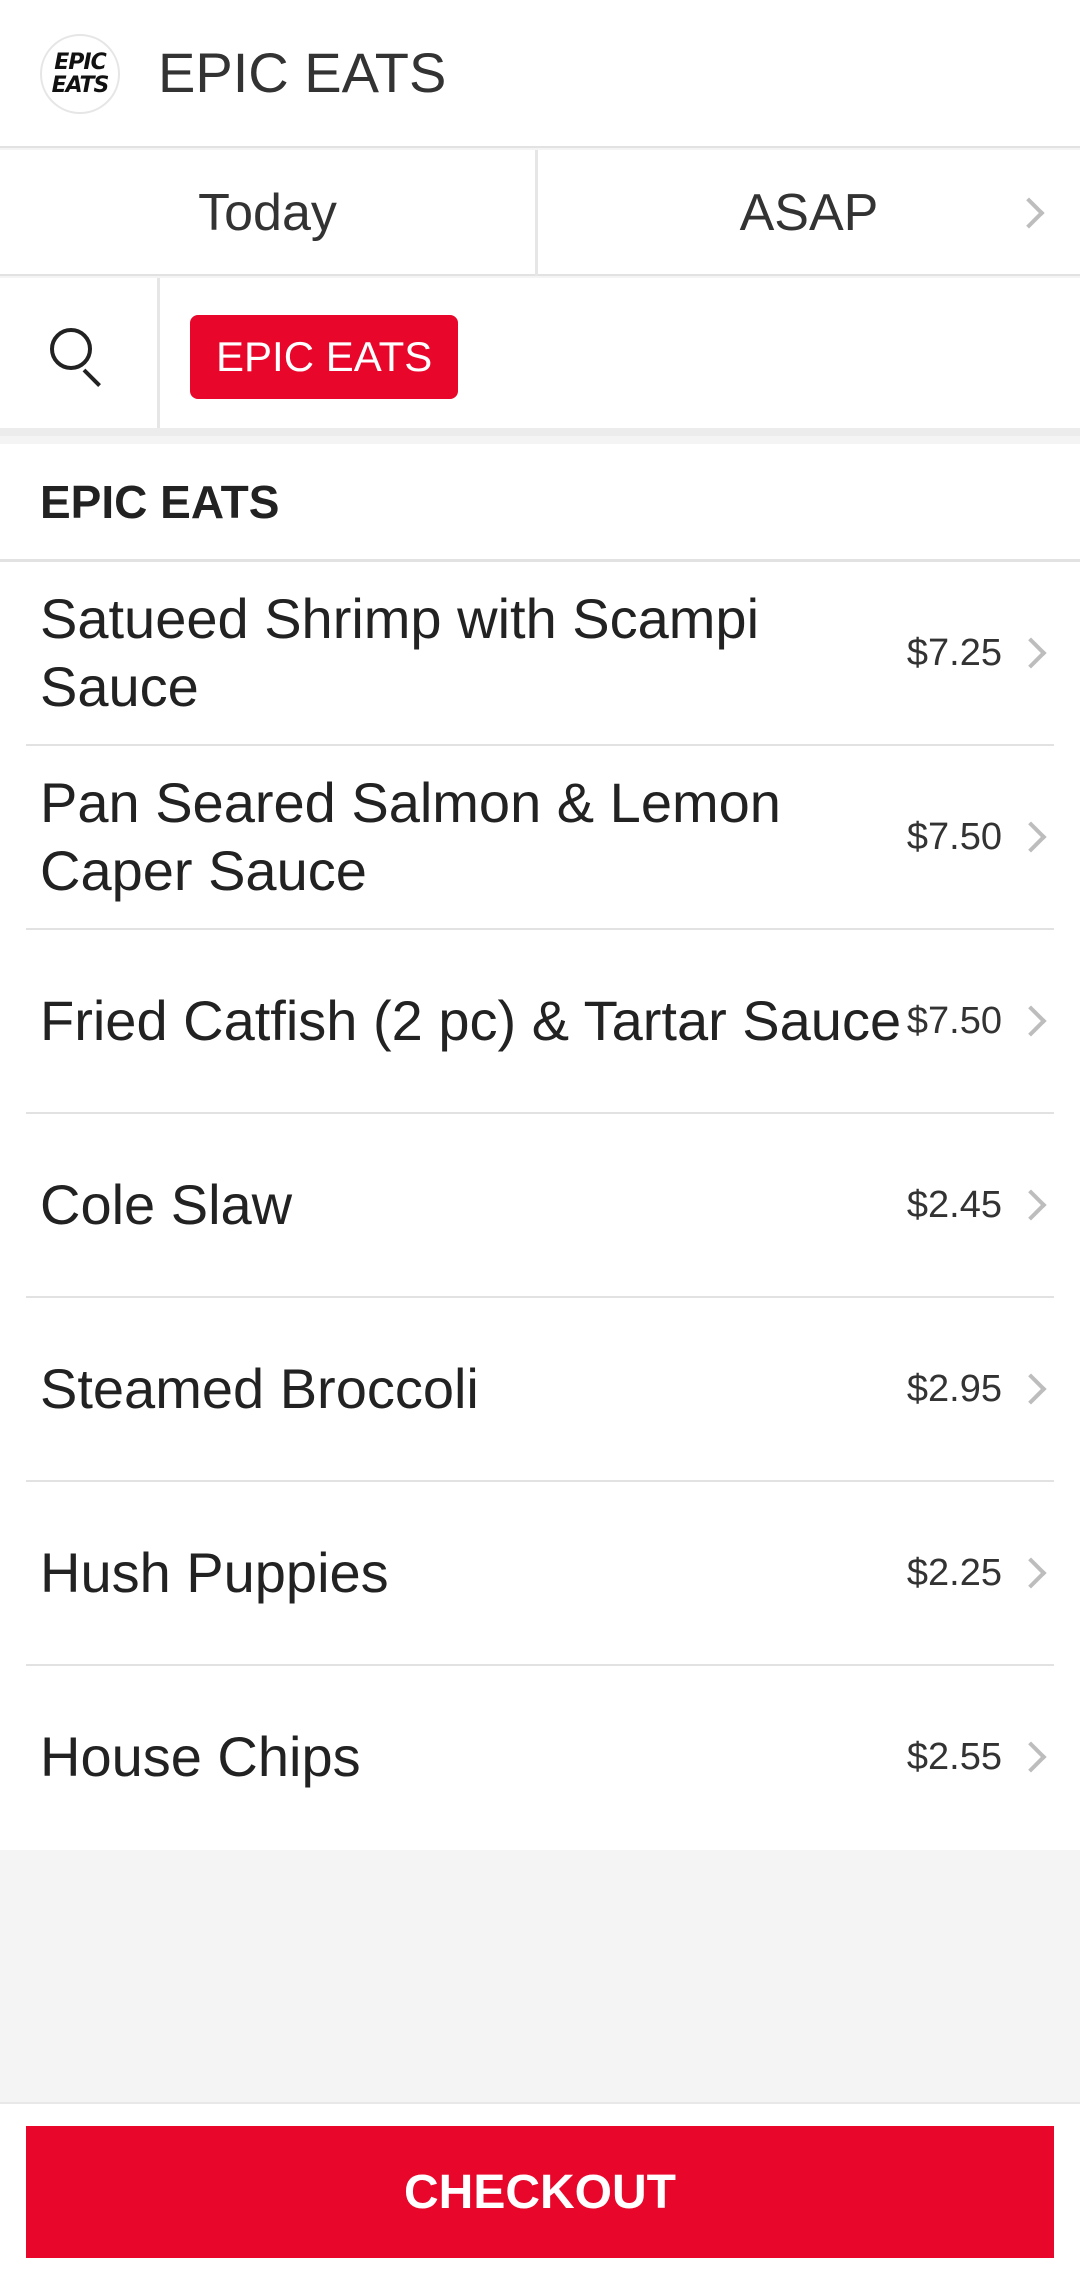 The image size is (1080, 2281). What do you see at coordinates (80, 85) in the screenshot?
I see `logo-line-2: EATS` at bounding box center [80, 85].